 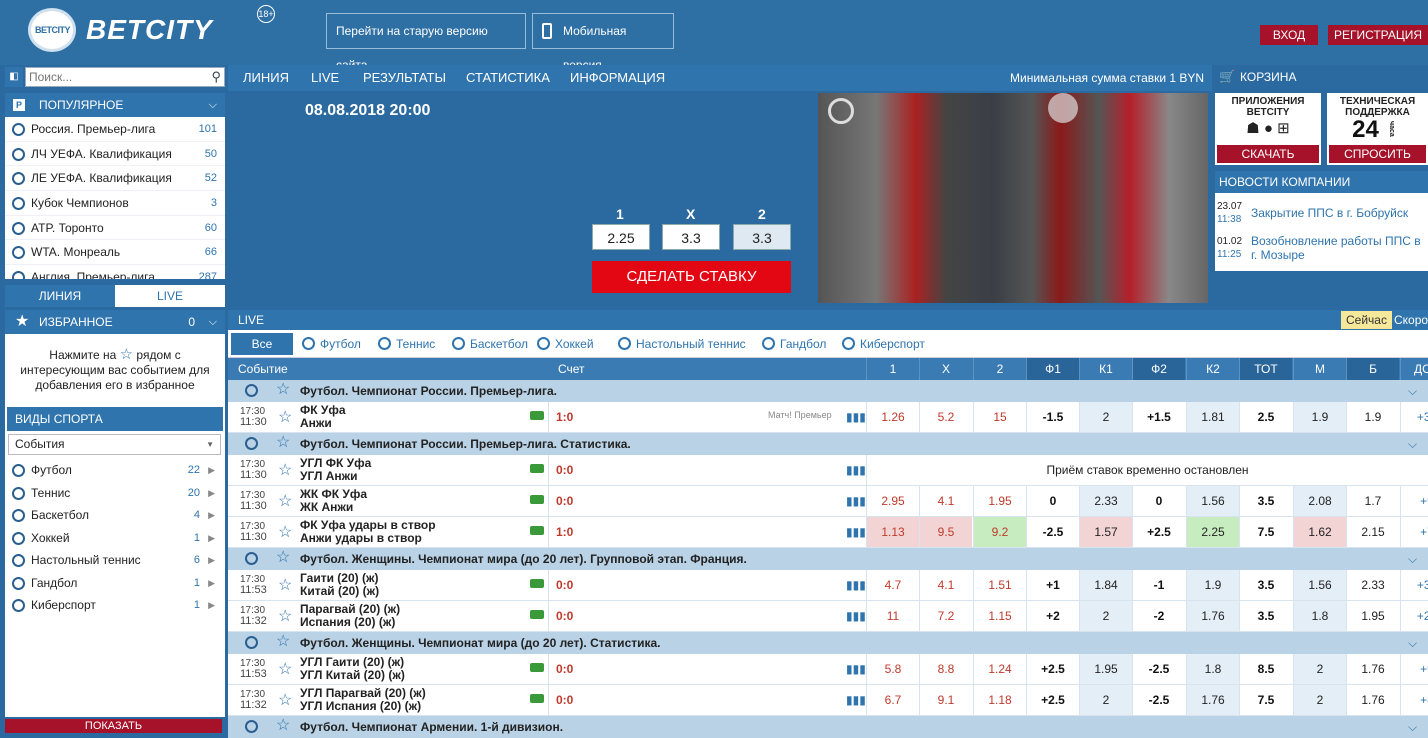 What do you see at coordinates (1319, 585) in the screenshot?
I see `odd-cell: 1.56` at bounding box center [1319, 585].